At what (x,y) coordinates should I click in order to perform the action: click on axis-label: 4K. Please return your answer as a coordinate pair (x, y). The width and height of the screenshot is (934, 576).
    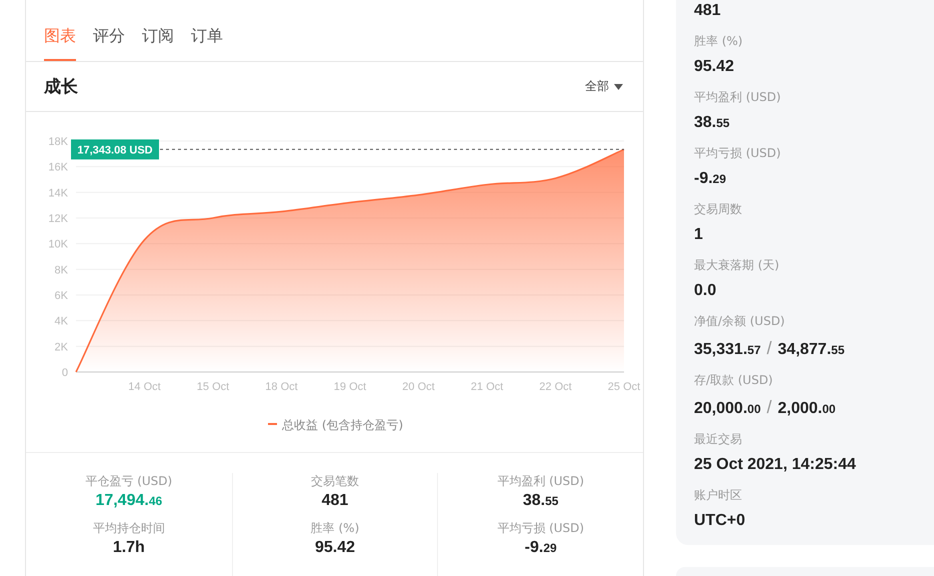
    Looking at the image, I should click on (61, 322).